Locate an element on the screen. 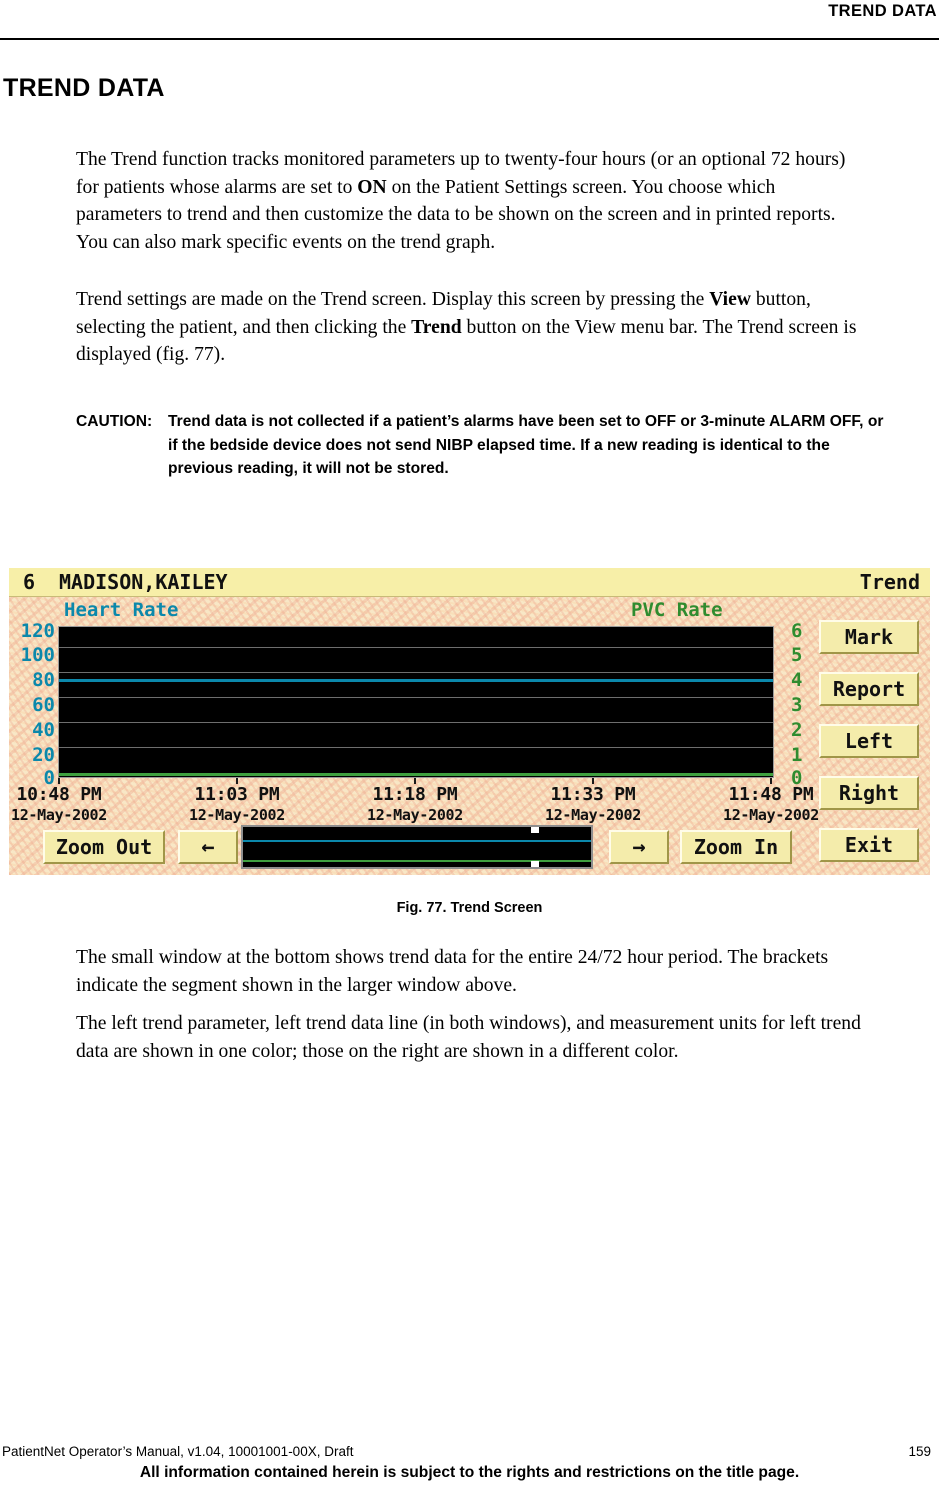  x-axis-label-4: 11:33 PM 12-May-2002 is located at coordinates (593, 804).